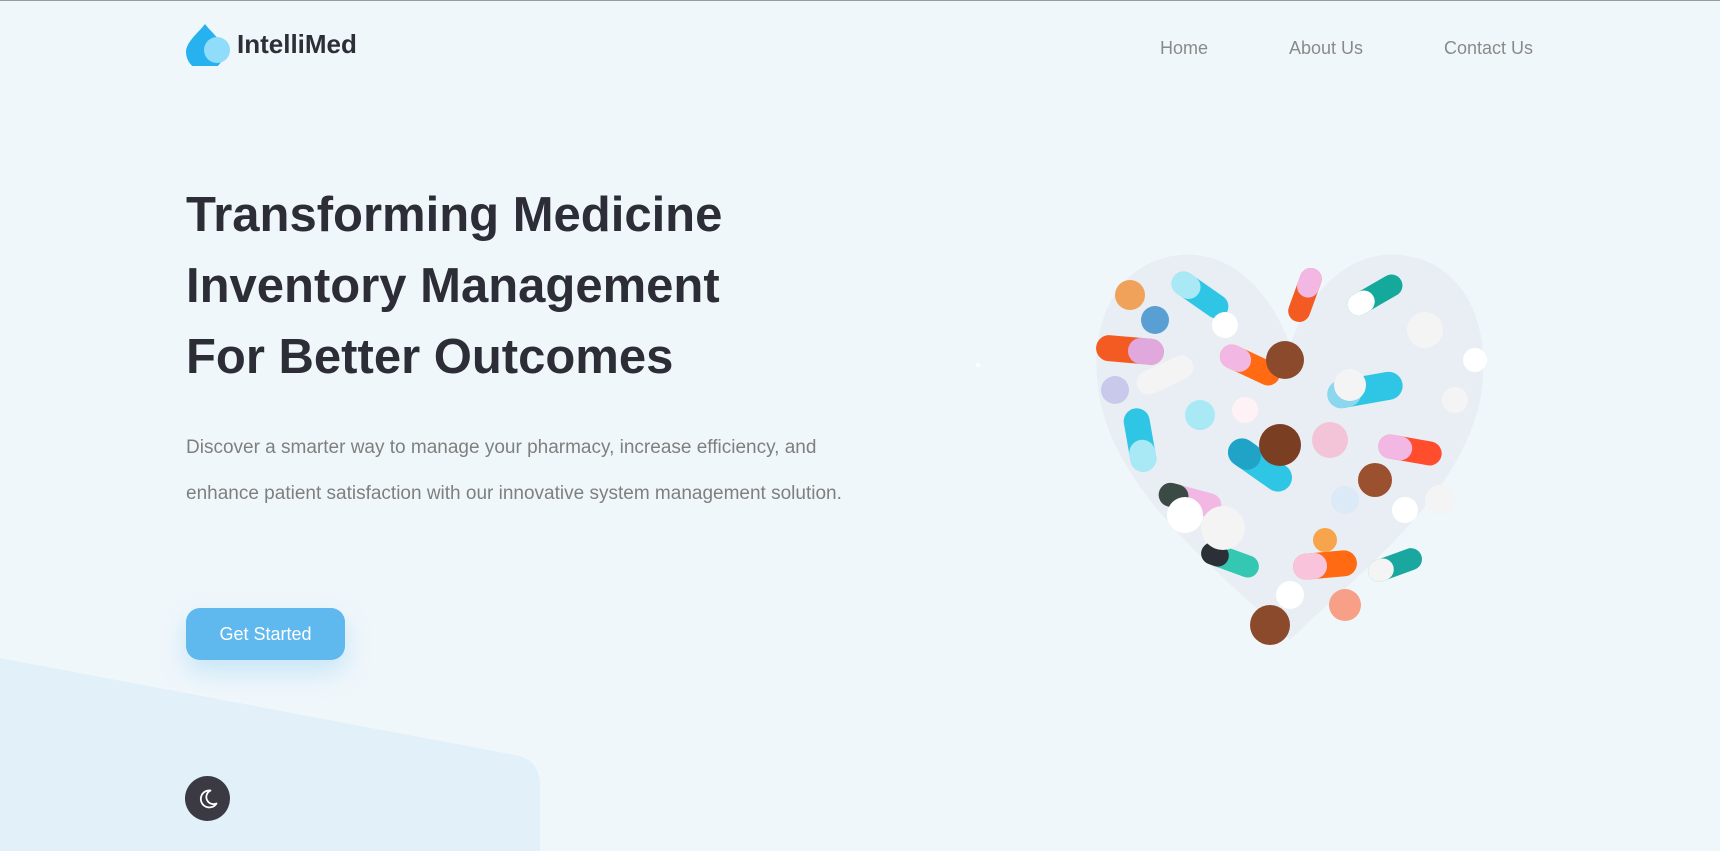 Image resolution: width=1720 pixels, height=851 pixels. I want to click on moon-icon, so click(208, 798).